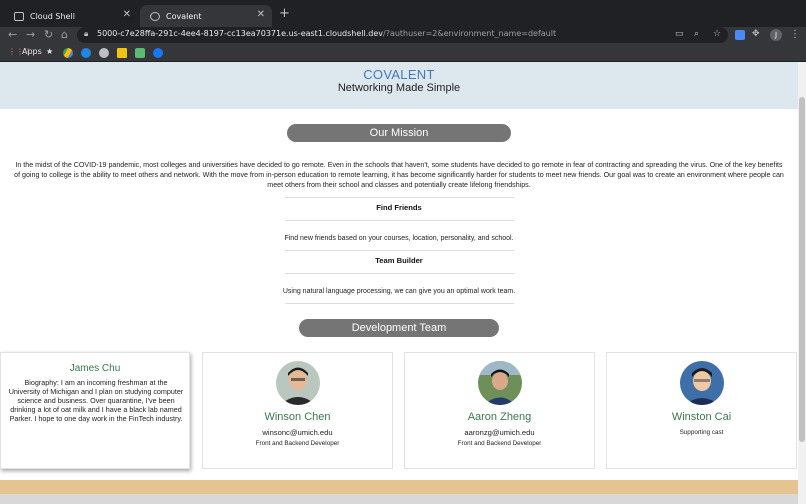  What do you see at coordinates (740, 35) in the screenshot?
I see `zoom-extension-icon` at bounding box center [740, 35].